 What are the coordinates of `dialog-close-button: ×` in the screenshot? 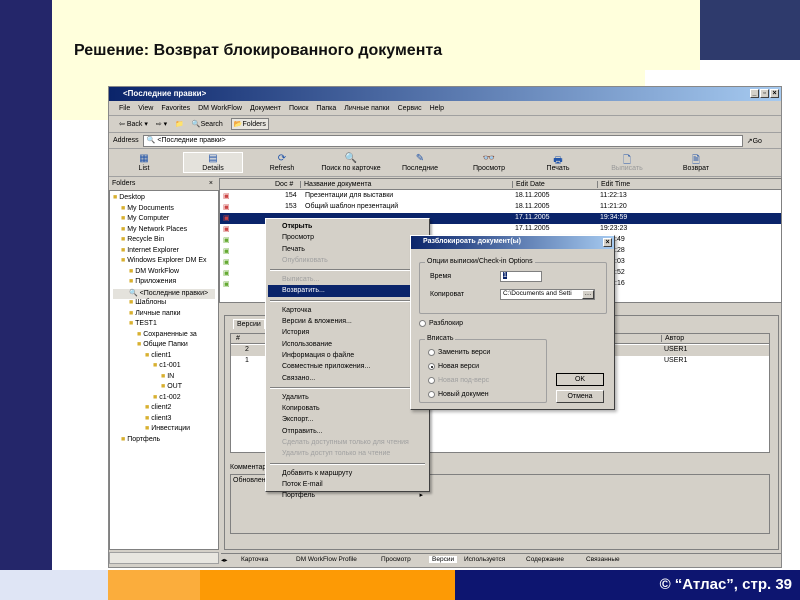 It's located at (607, 242).